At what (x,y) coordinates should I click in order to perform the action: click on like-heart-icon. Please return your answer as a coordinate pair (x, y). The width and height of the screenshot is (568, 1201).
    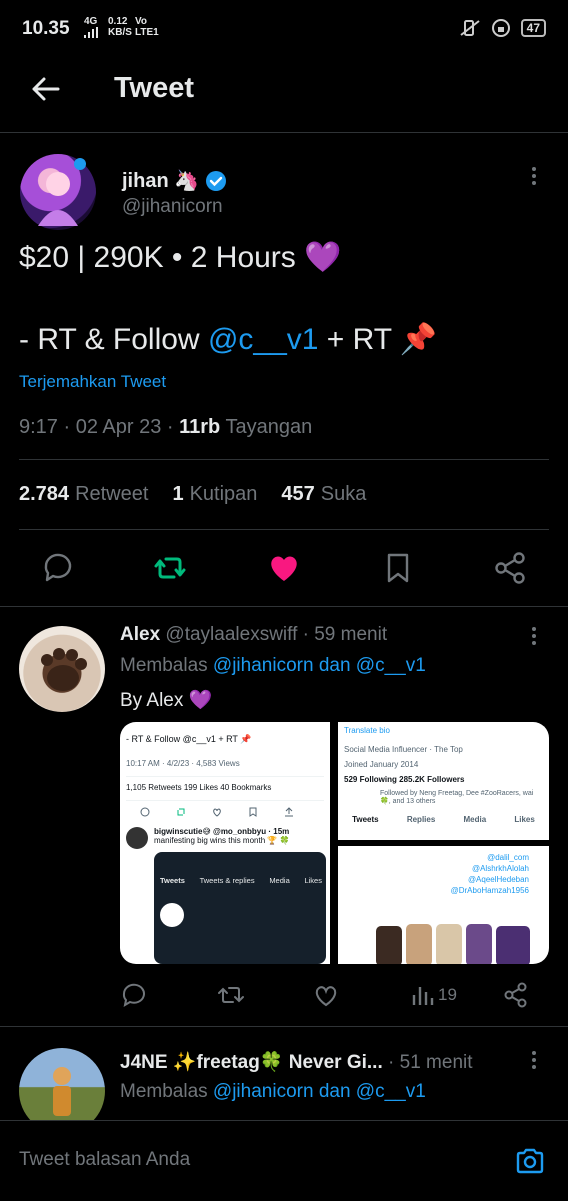
    Looking at the image, I should click on (284, 568).